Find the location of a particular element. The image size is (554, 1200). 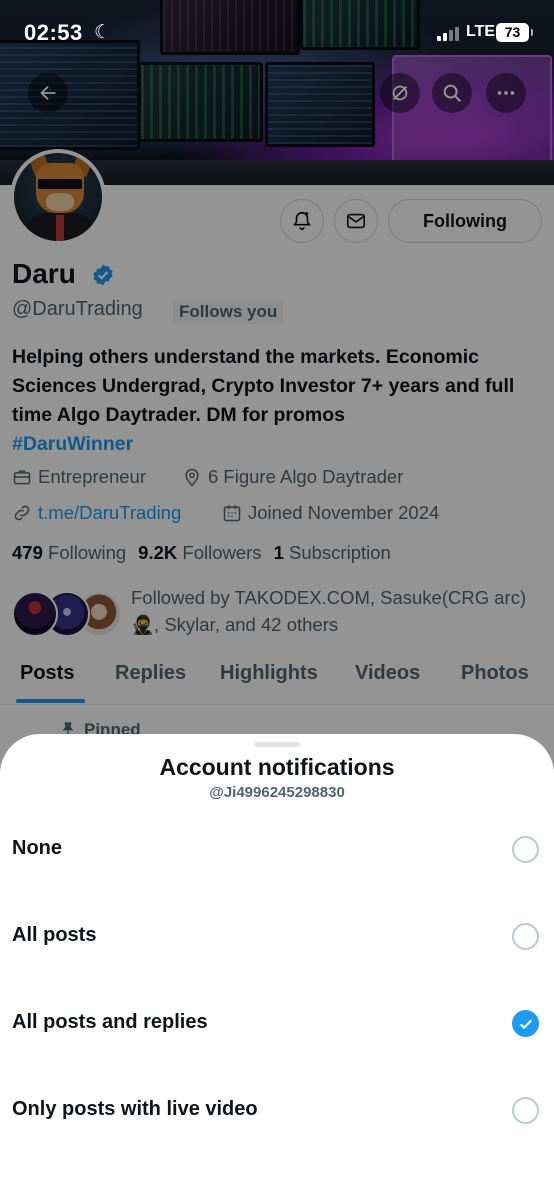

battery-icon: 73 is located at coordinates (514, 32).